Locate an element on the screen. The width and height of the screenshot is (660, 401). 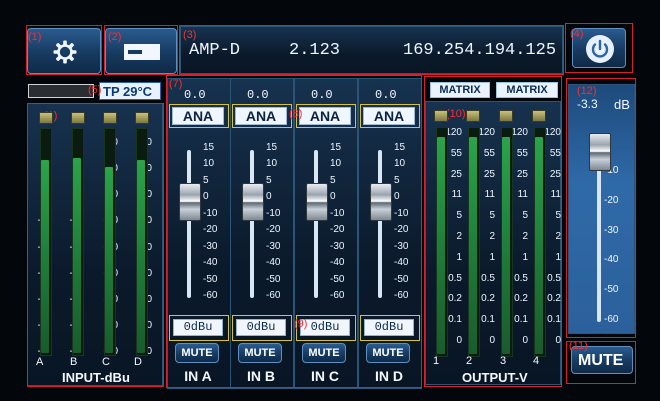
marker-12: (12) is located at coordinates (587, 91).